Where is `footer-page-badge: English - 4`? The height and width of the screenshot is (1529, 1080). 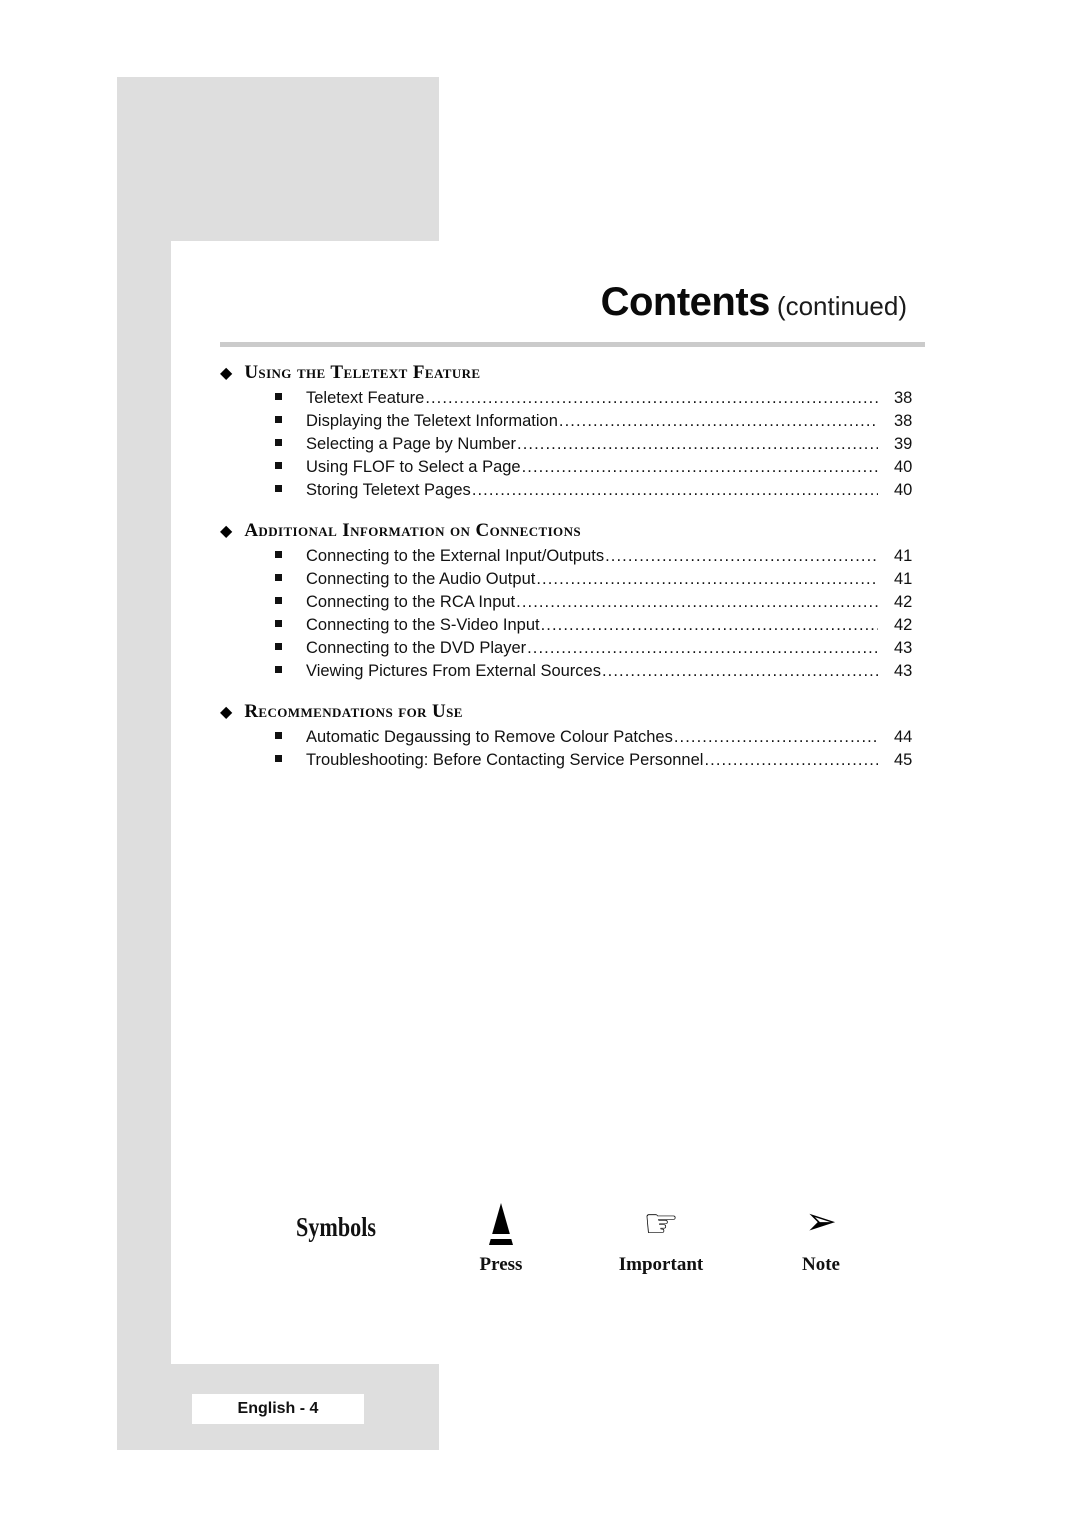 footer-page-badge: English - 4 is located at coordinates (278, 1409).